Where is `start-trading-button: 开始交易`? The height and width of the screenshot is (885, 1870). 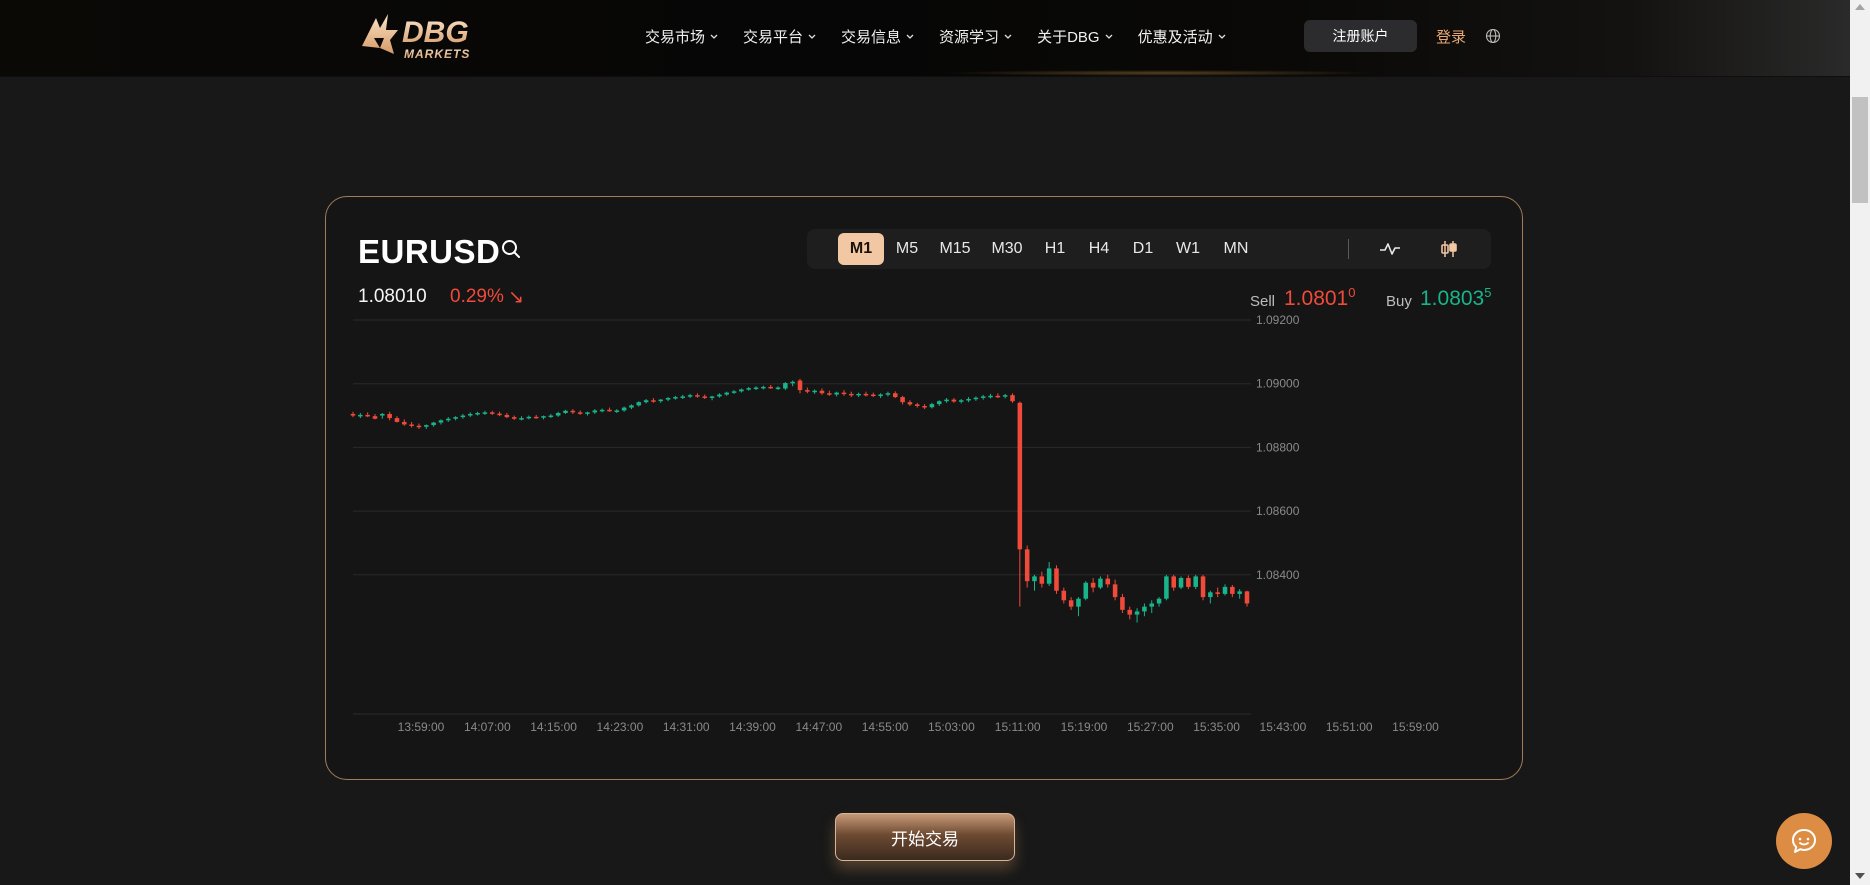
start-trading-button: 开始交易 is located at coordinates (925, 837).